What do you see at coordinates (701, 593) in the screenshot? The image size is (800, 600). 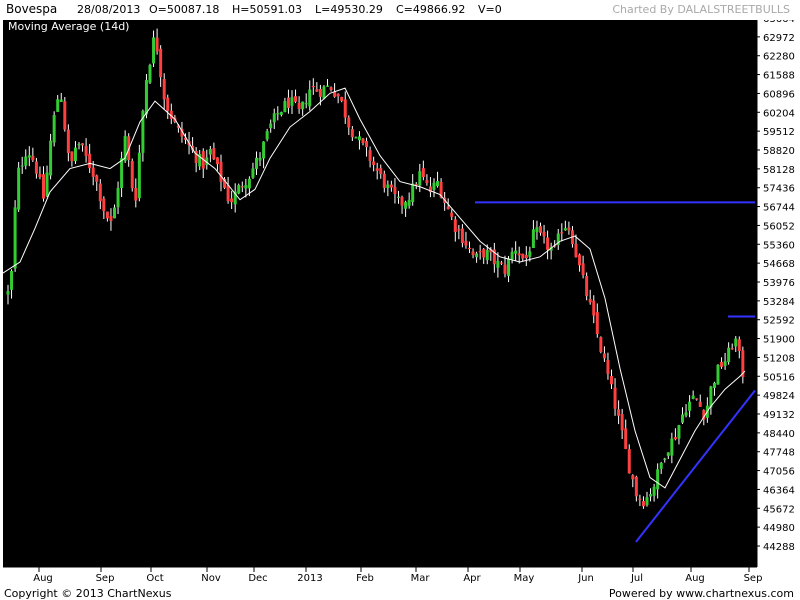 I see `powered-by-link: Powered by www.chartnexus.com` at bounding box center [701, 593].